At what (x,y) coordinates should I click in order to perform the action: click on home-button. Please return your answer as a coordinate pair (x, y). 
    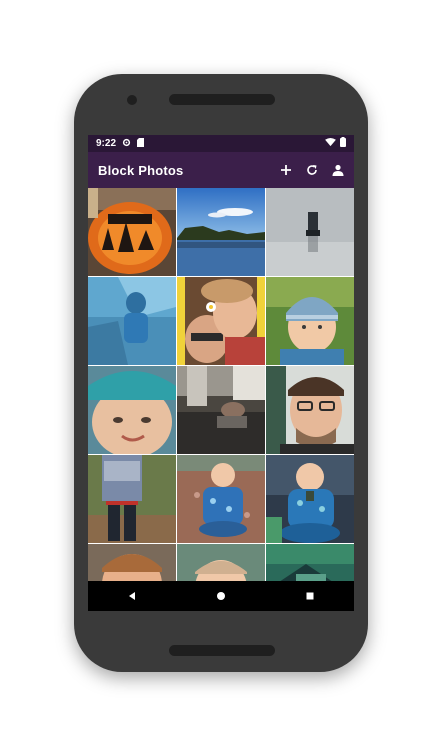
    Looking at the image, I should click on (221, 596).